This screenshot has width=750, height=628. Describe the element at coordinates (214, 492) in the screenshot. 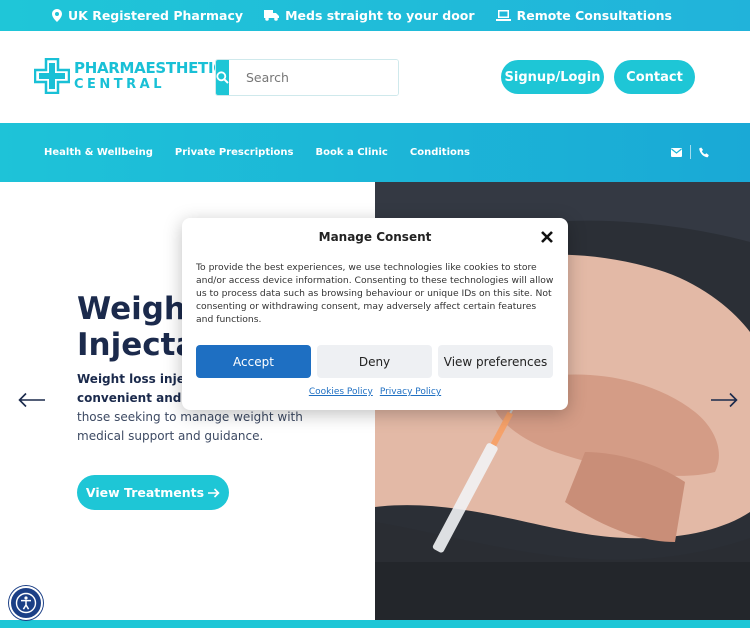

I see `arrow-right-icon` at that location.